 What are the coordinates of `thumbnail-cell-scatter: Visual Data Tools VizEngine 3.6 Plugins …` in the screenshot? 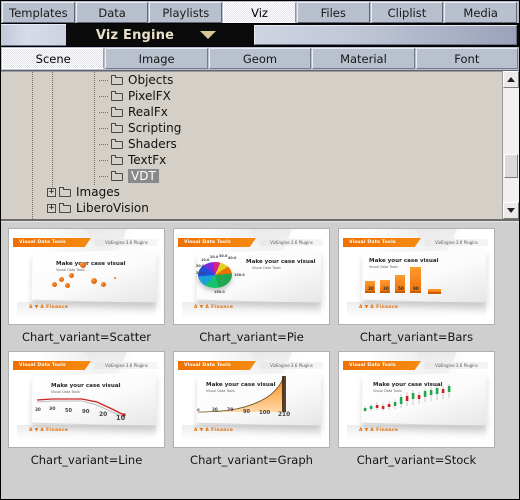 It's located at (86, 289).